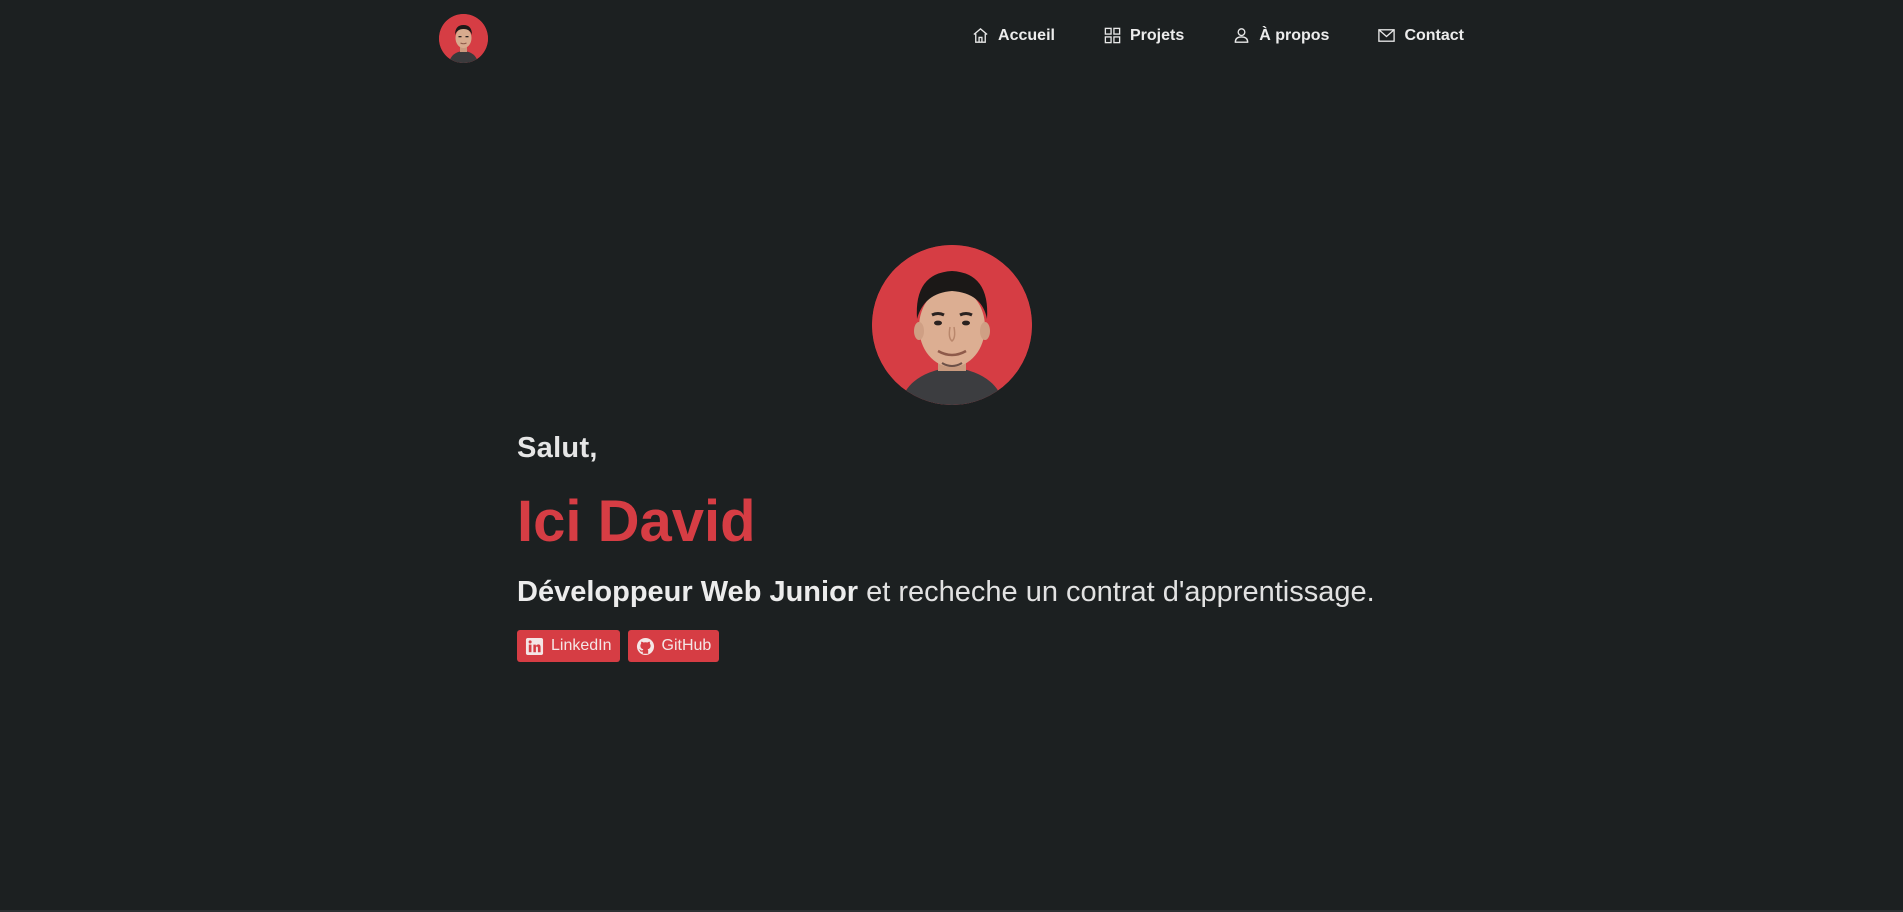 Image resolution: width=1903 pixels, height=912 pixels. Describe the element at coordinates (688, 592) in the screenshot. I see `role-title: Développeur Web Junior` at that location.